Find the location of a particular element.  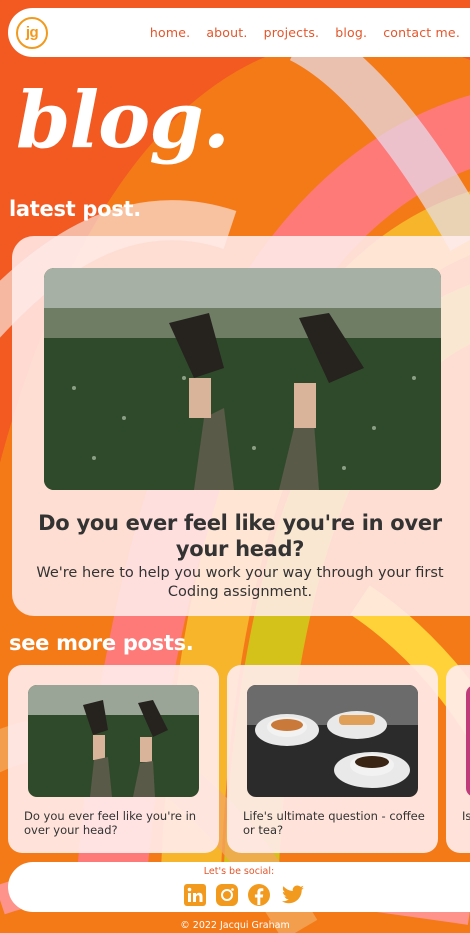

post-card-title: Is is located at coordinates (466, 816).